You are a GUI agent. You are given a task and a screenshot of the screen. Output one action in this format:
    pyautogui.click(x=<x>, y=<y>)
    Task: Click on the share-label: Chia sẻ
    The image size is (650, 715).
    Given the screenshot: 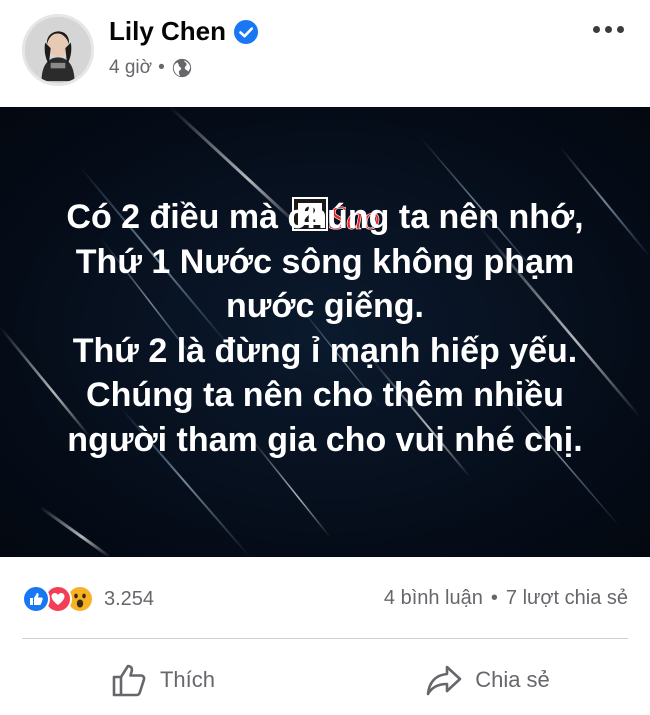 What is the action you would take?
    pyautogui.click(x=512, y=679)
    